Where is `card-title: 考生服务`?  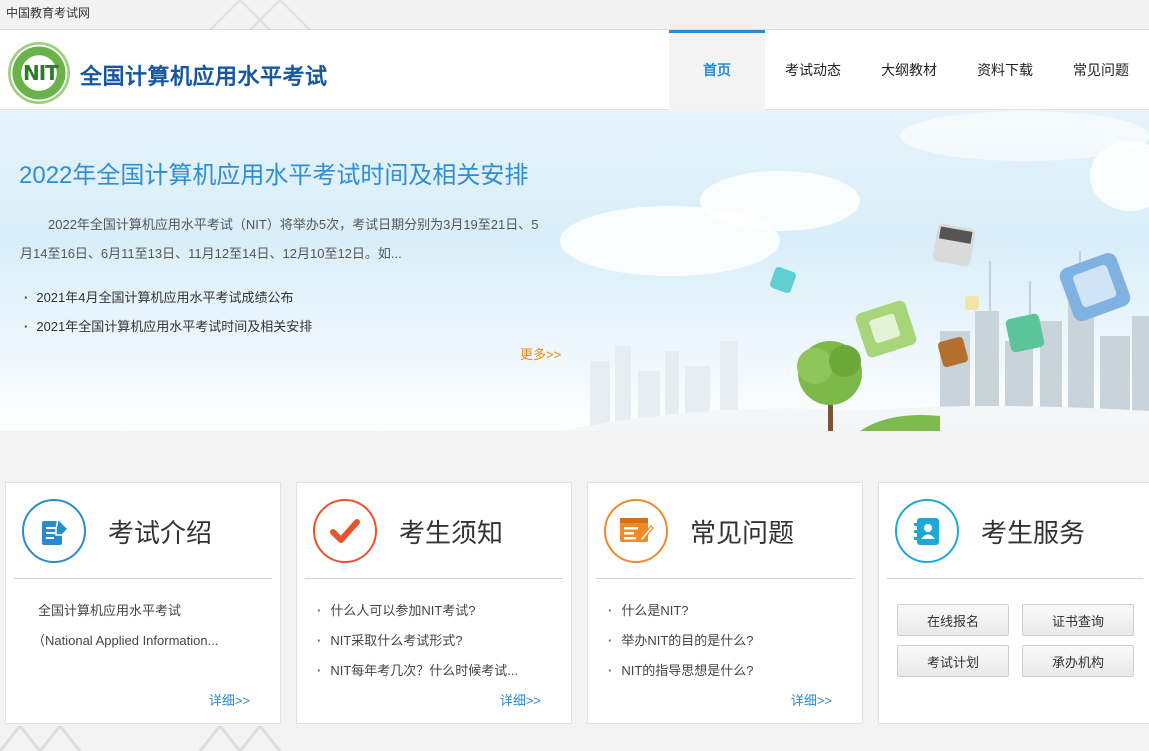
card-title: 考生服务 is located at coordinates (1033, 531).